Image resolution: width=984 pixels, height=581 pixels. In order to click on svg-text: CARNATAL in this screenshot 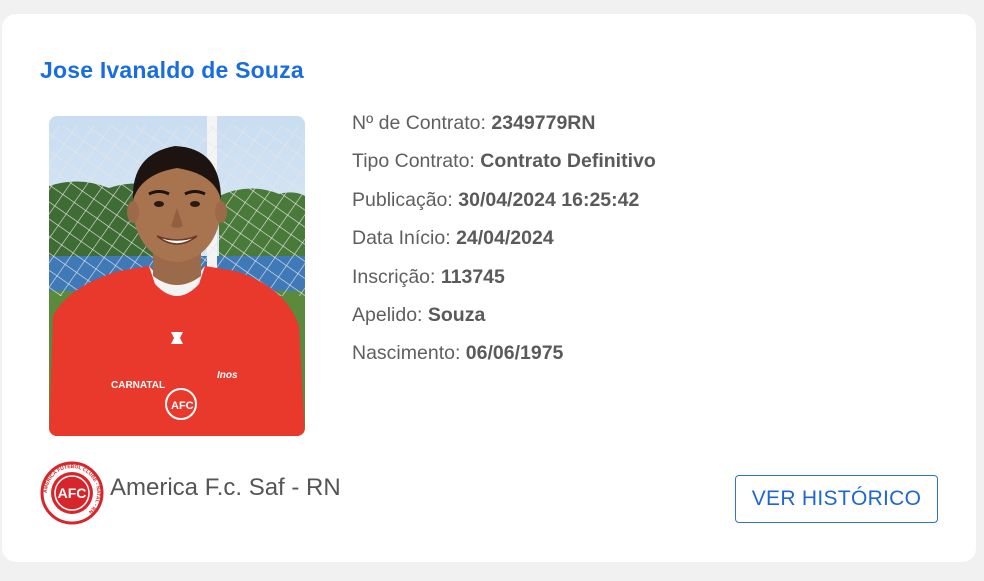, I will do `click(138, 385)`.